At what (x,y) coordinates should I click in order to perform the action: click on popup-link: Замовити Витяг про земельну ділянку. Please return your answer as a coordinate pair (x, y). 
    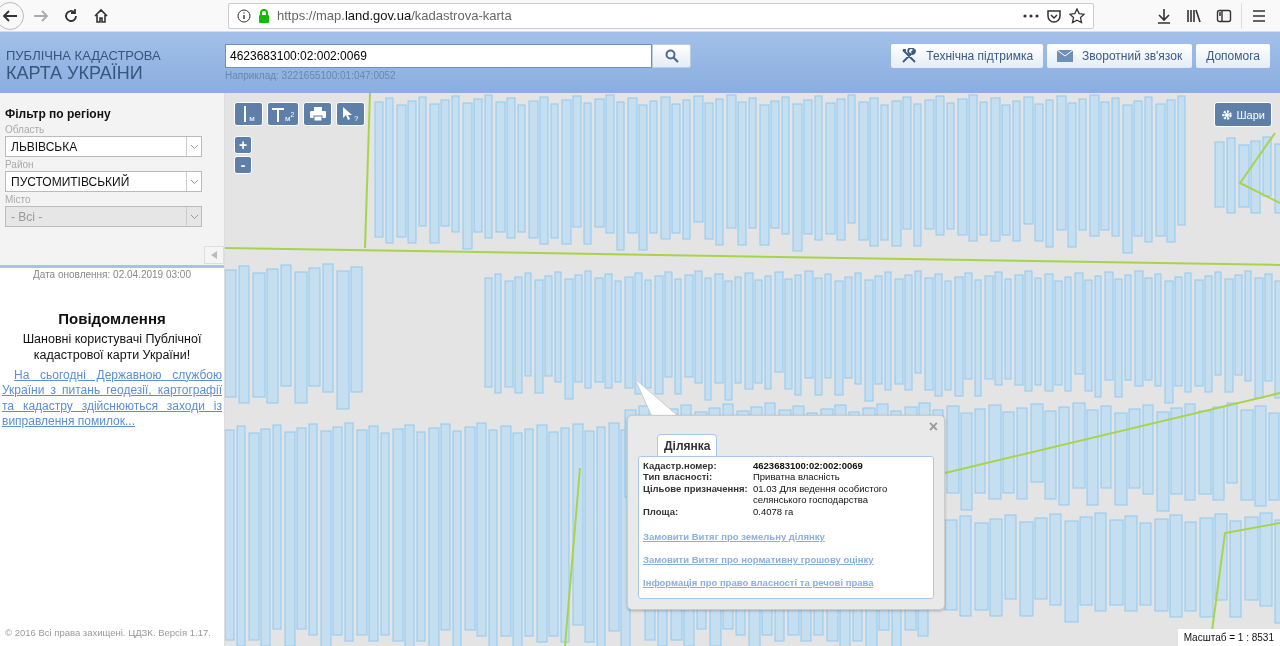
    Looking at the image, I should click on (786, 536).